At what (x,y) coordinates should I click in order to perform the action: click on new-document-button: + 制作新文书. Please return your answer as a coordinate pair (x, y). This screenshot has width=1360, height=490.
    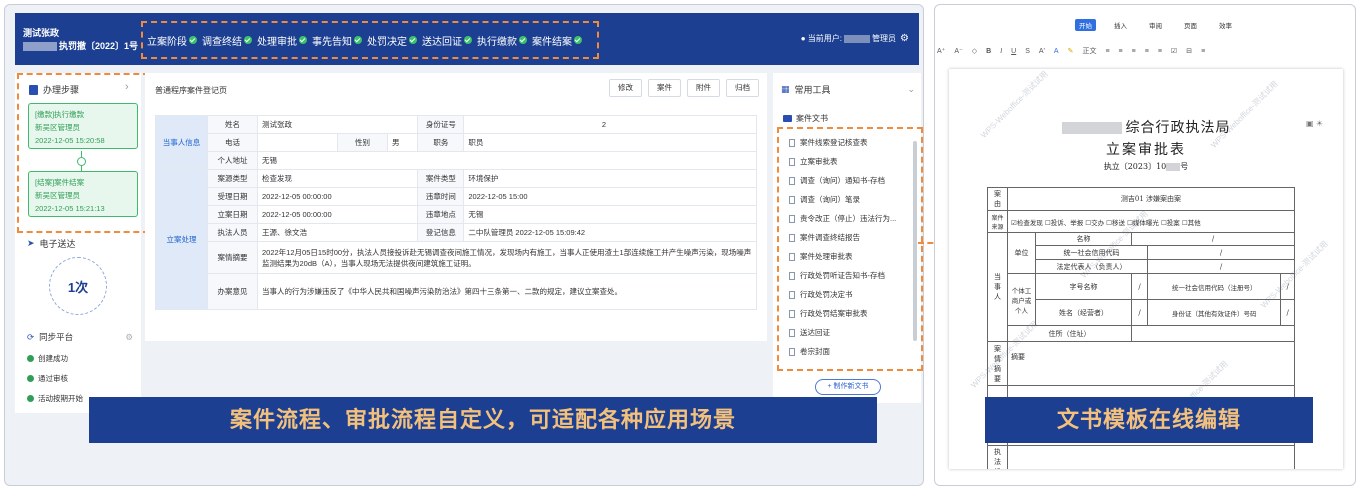
    Looking at the image, I should click on (848, 387).